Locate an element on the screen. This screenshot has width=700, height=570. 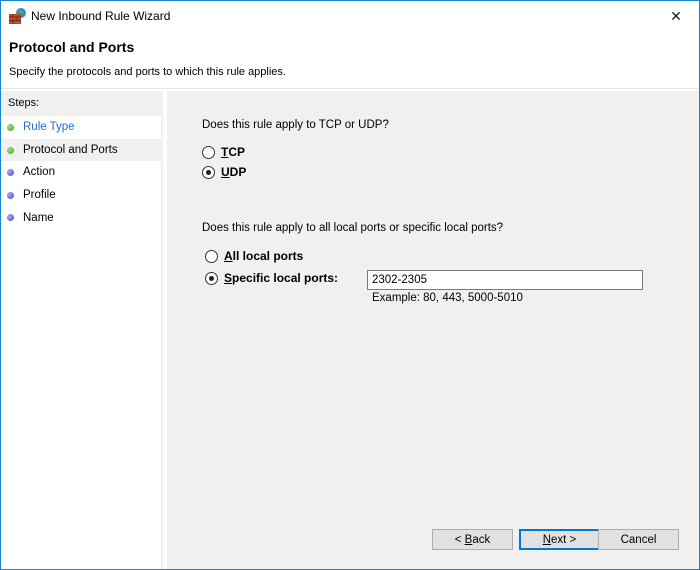
sidebar-item-label: Rule Type is located at coordinates (49, 127).